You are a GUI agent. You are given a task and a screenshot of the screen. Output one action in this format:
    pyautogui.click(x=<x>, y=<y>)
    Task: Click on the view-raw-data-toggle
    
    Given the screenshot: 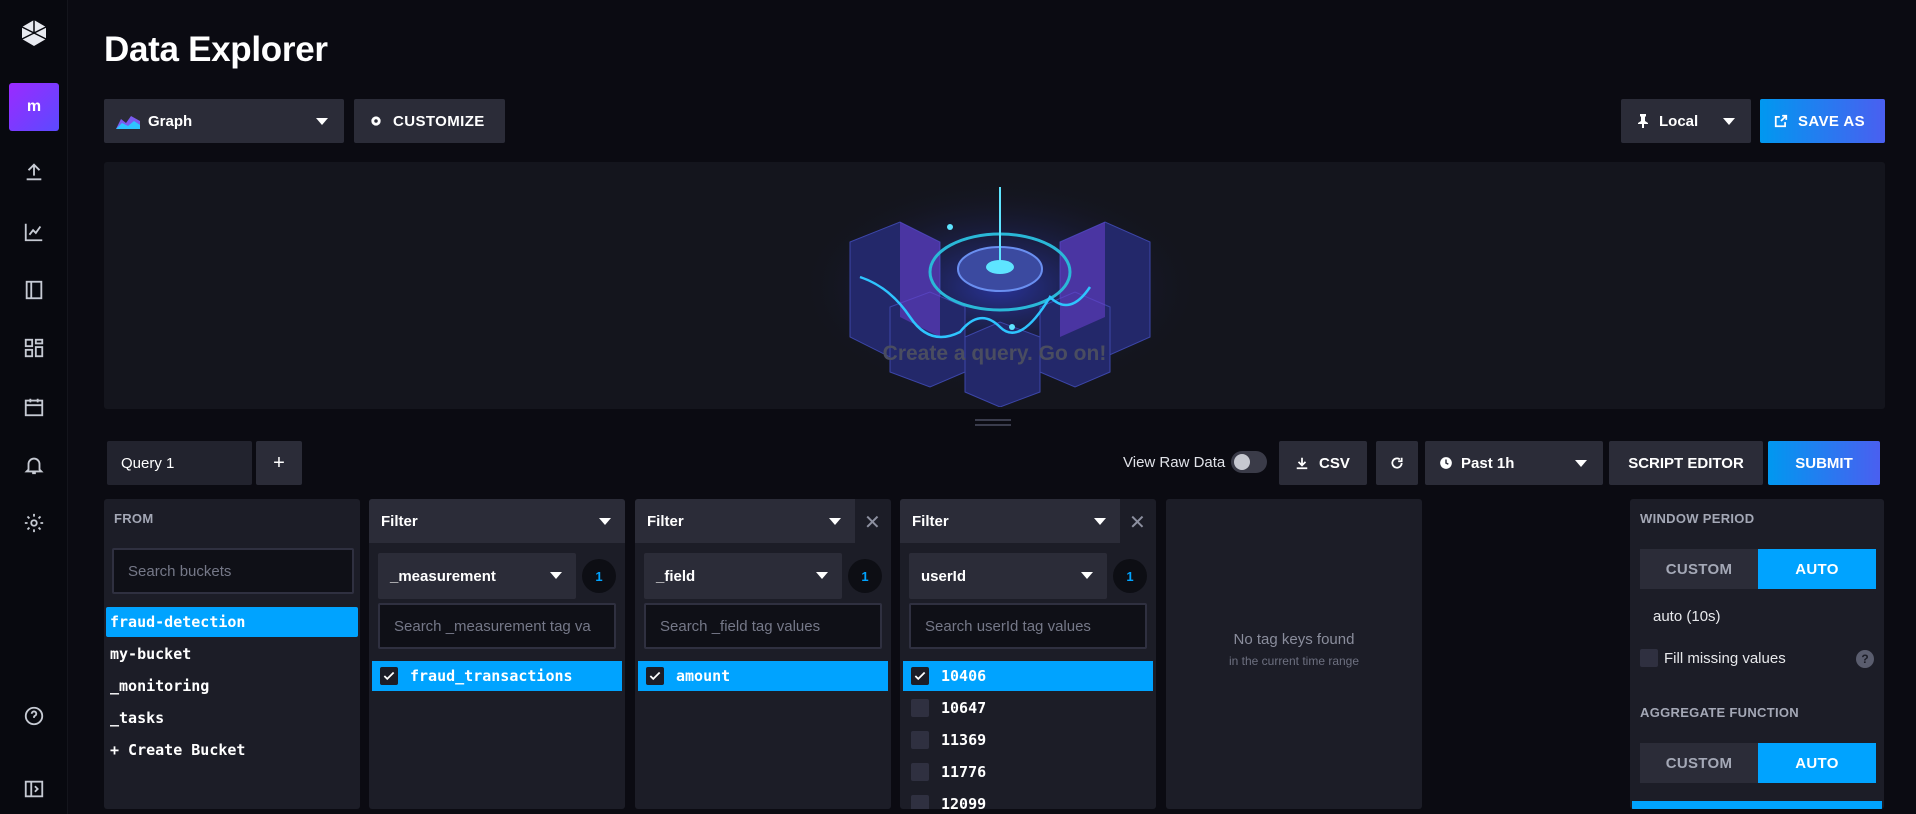 What is the action you would take?
    pyautogui.click(x=1249, y=462)
    